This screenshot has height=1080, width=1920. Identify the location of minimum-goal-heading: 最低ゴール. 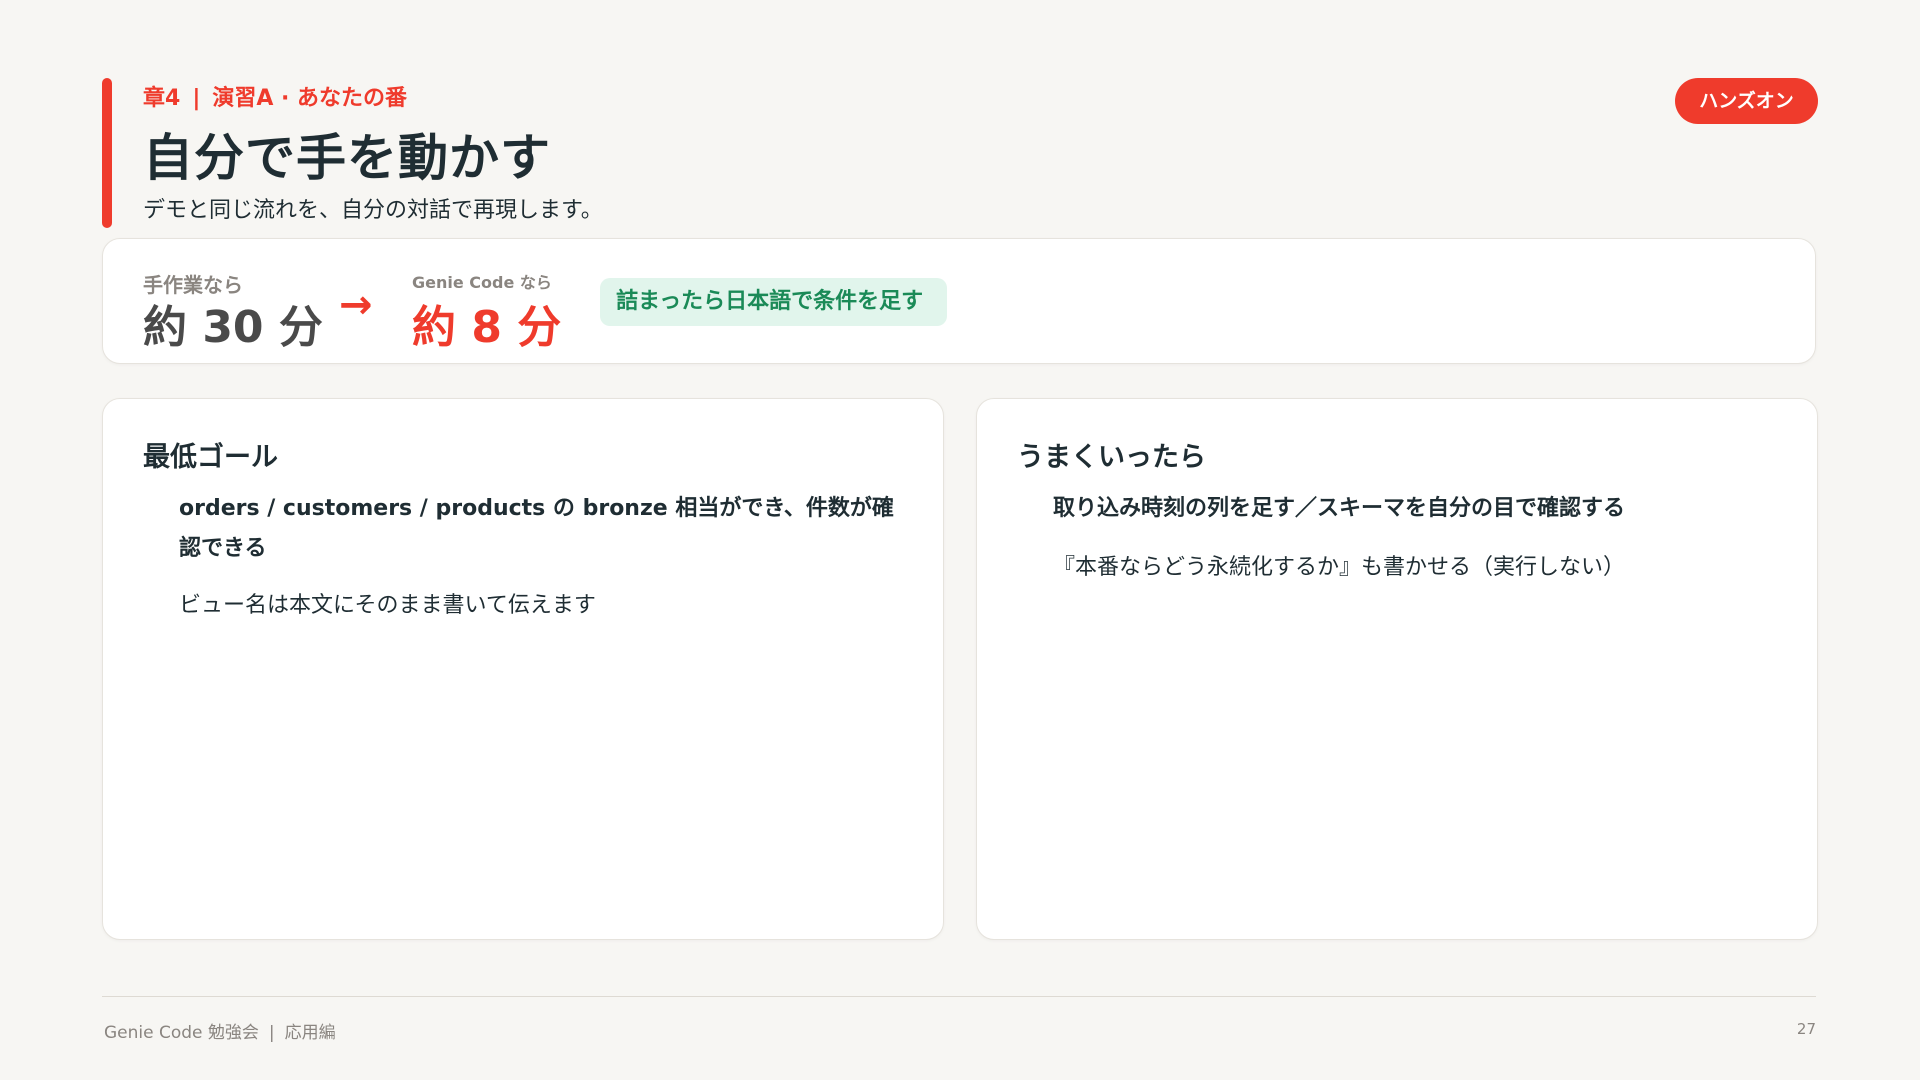
(210, 457).